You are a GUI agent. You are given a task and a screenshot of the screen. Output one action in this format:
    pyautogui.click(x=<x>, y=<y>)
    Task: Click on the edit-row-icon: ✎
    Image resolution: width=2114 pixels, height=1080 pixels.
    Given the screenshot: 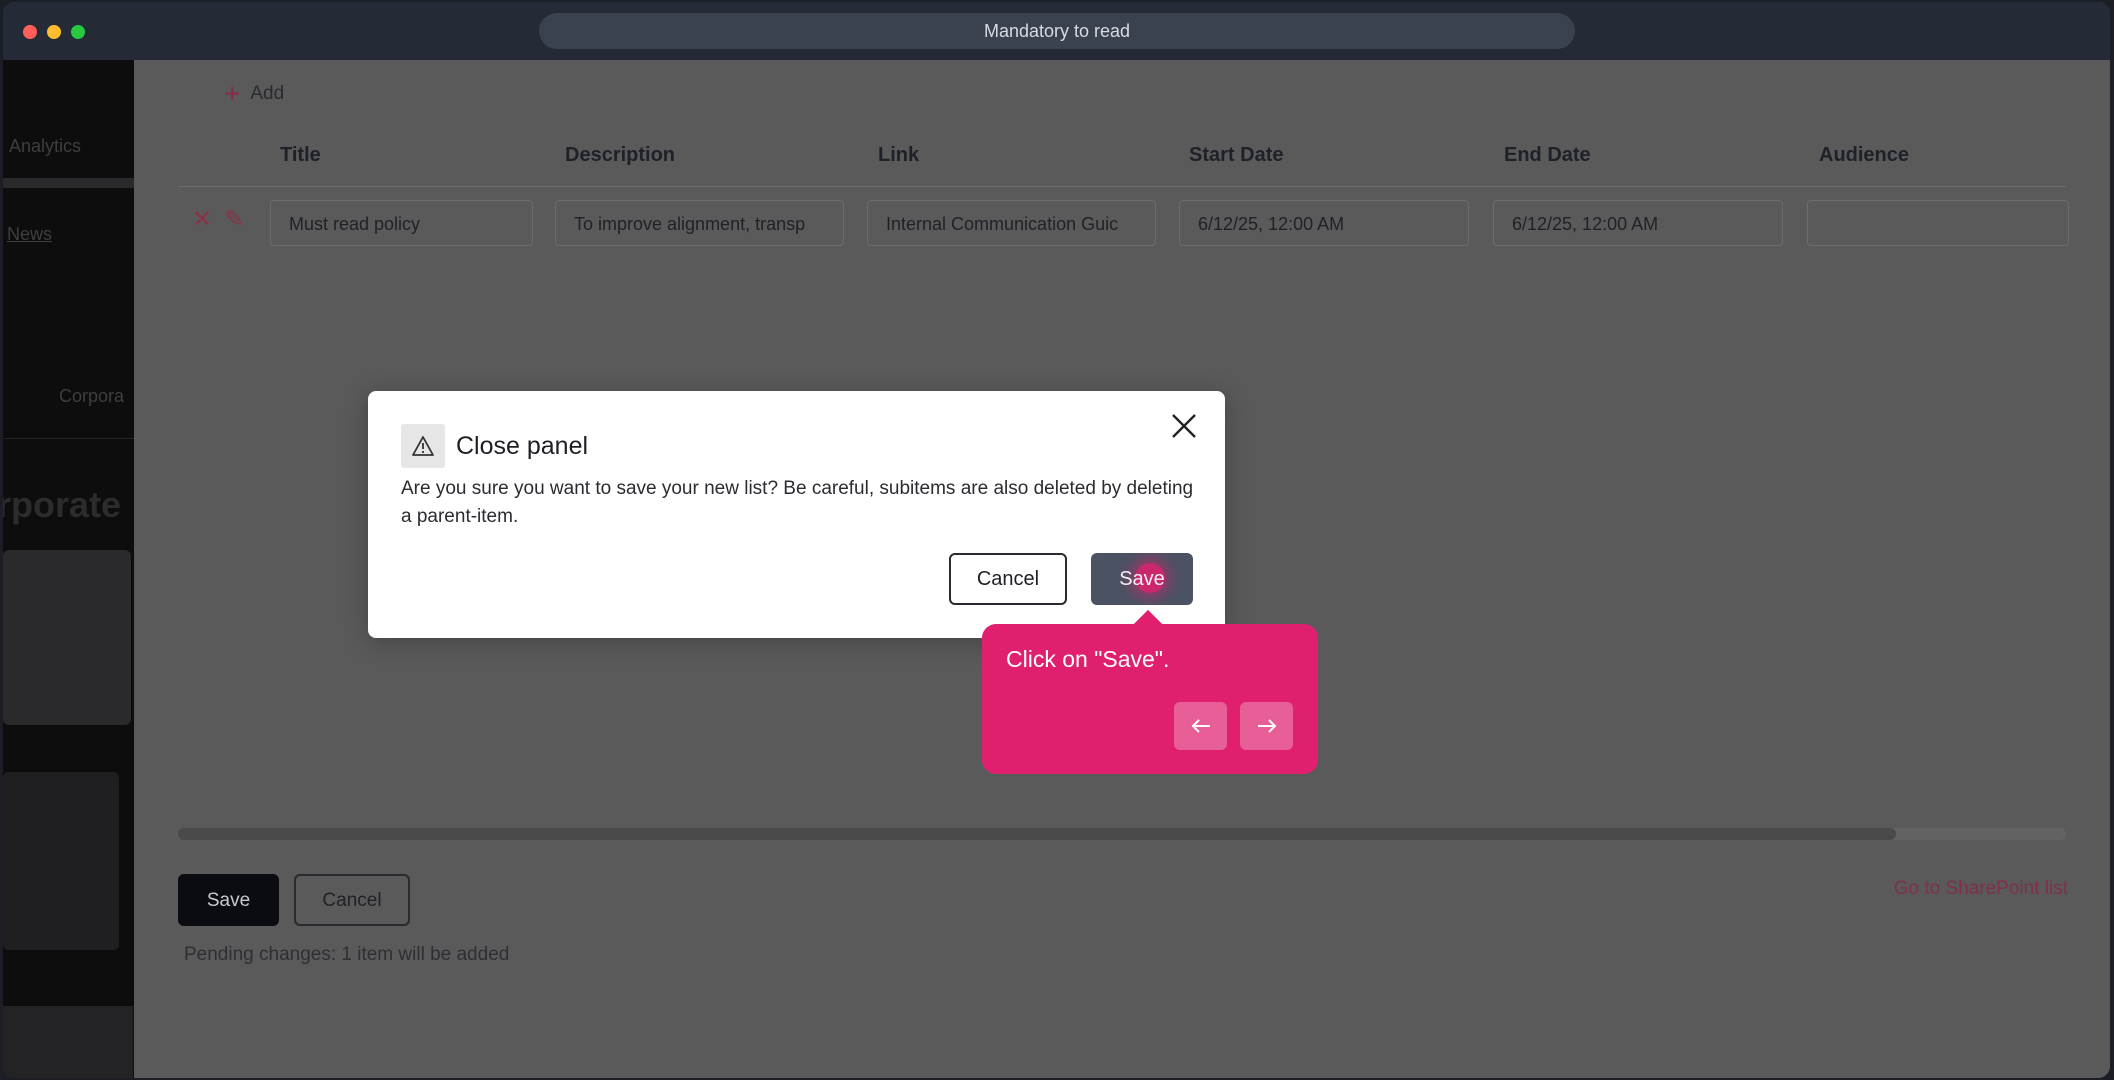 What is the action you would take?
    pyautogui.click(x=234, y=220)
    